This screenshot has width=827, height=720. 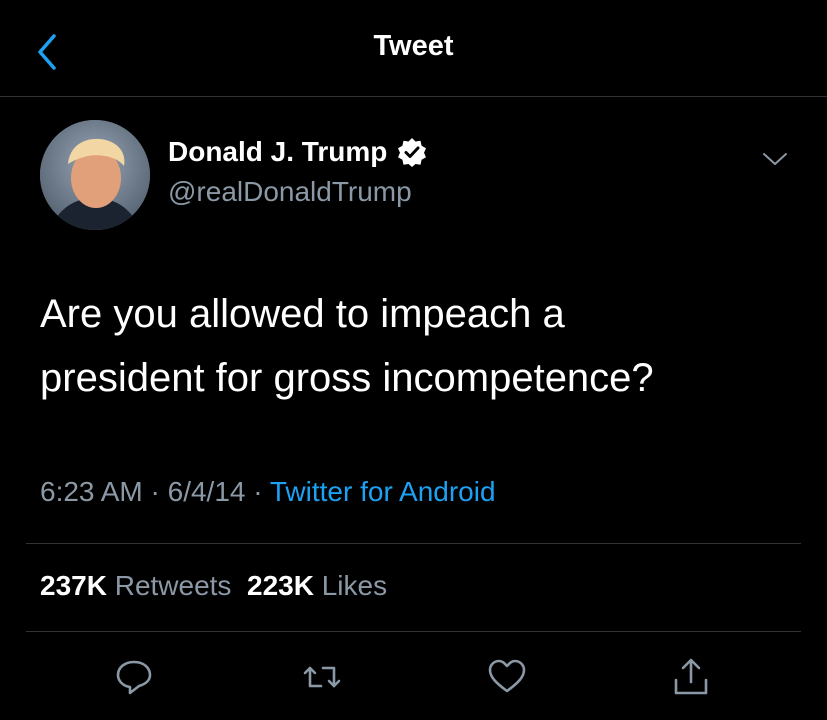 I want to click on avatar, so click(x=95, y=175).